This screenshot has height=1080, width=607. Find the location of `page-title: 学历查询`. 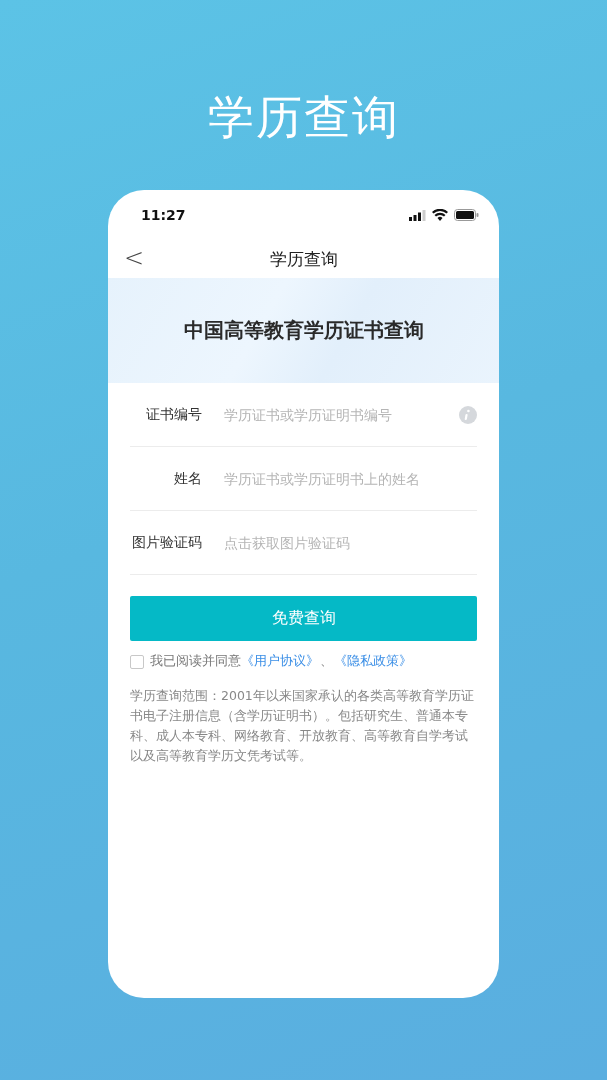

page-title: 学历查询 is located at coordinates (303, 259).